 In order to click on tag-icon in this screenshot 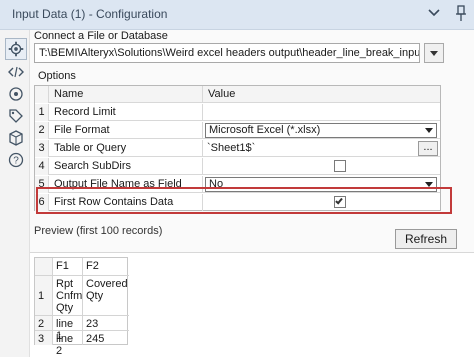, I will do `click(16, 116)`.